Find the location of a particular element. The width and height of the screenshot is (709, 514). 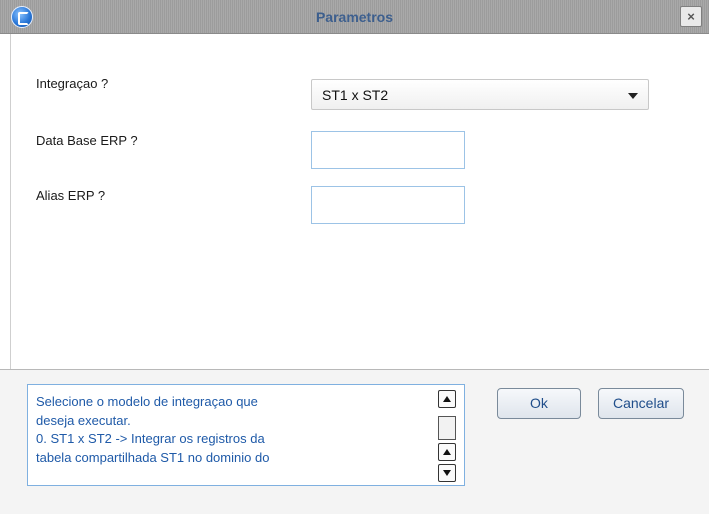

data-base-erp-field is located at coordinates (388, 150).